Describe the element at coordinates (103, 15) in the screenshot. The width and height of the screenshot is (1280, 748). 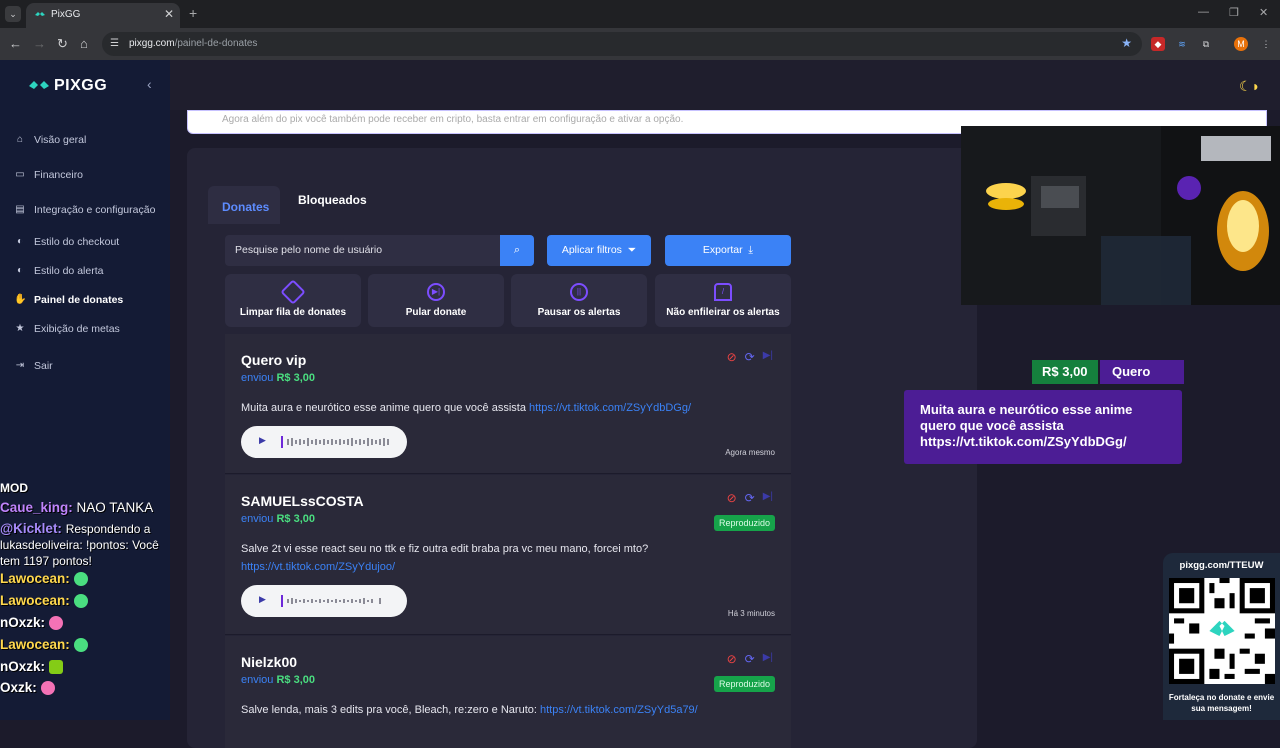
I see `browser-tab: PixGG ✕` at that location.